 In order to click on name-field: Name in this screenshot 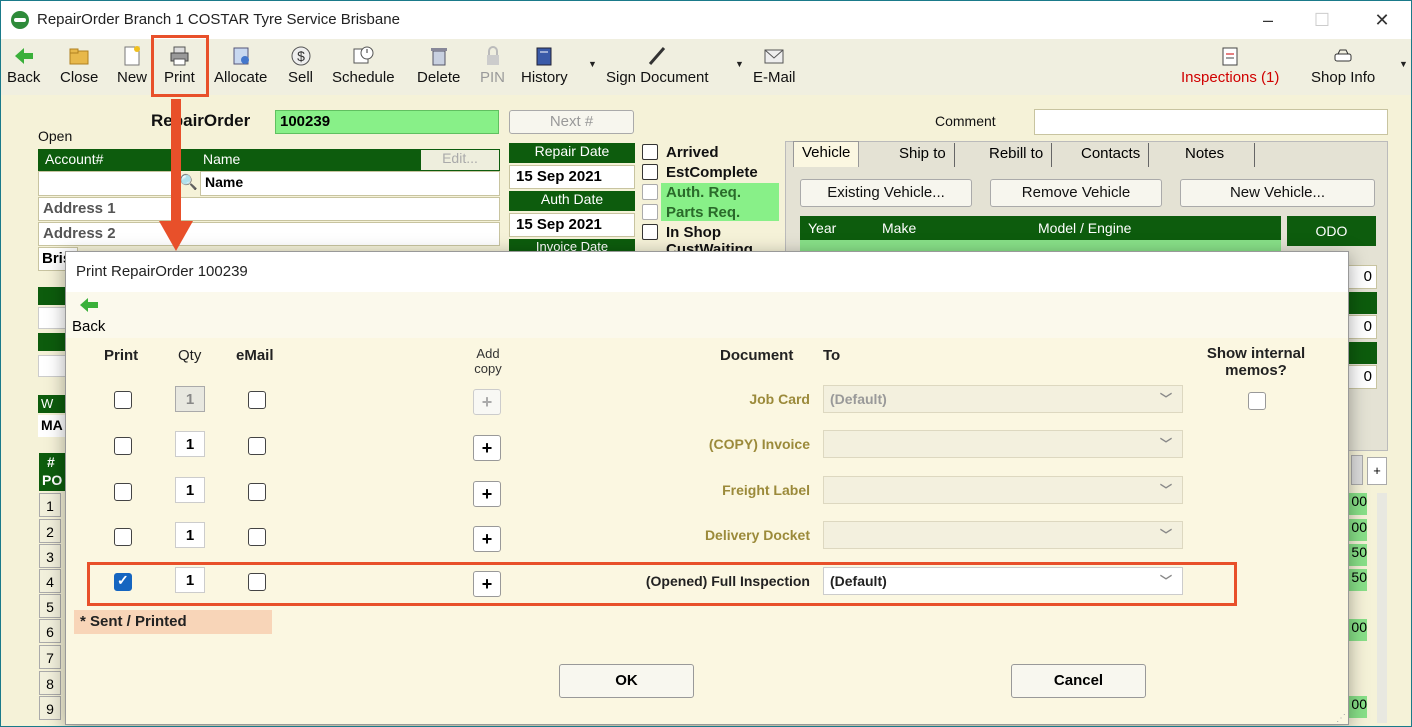, I will do `click(350, 183)`.